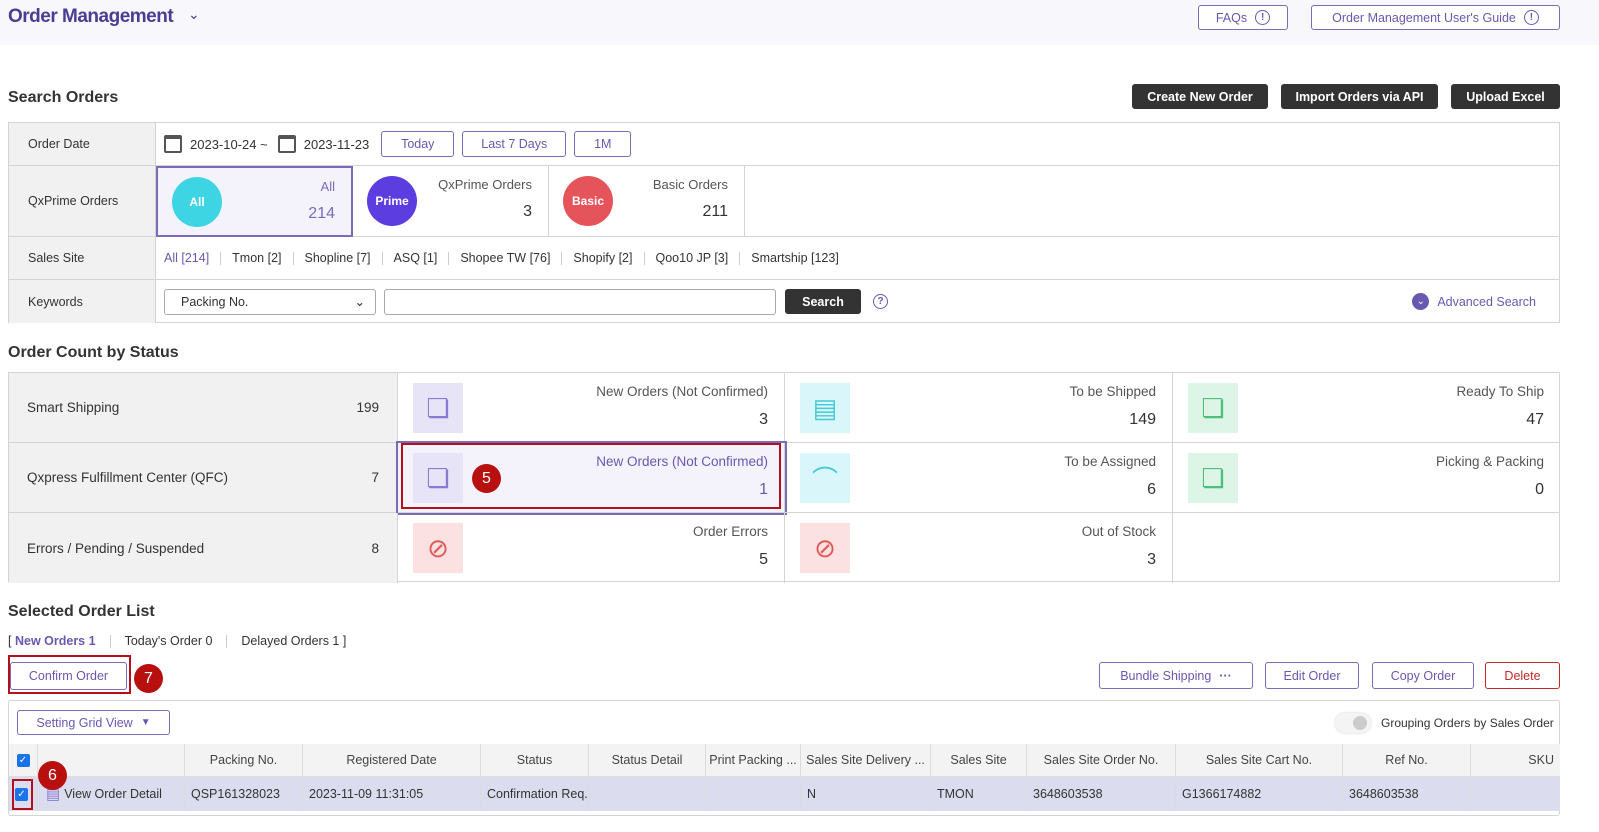  I want to click on group-name: Qxpress Fulfillment Center (QFC), so click(128, 477).